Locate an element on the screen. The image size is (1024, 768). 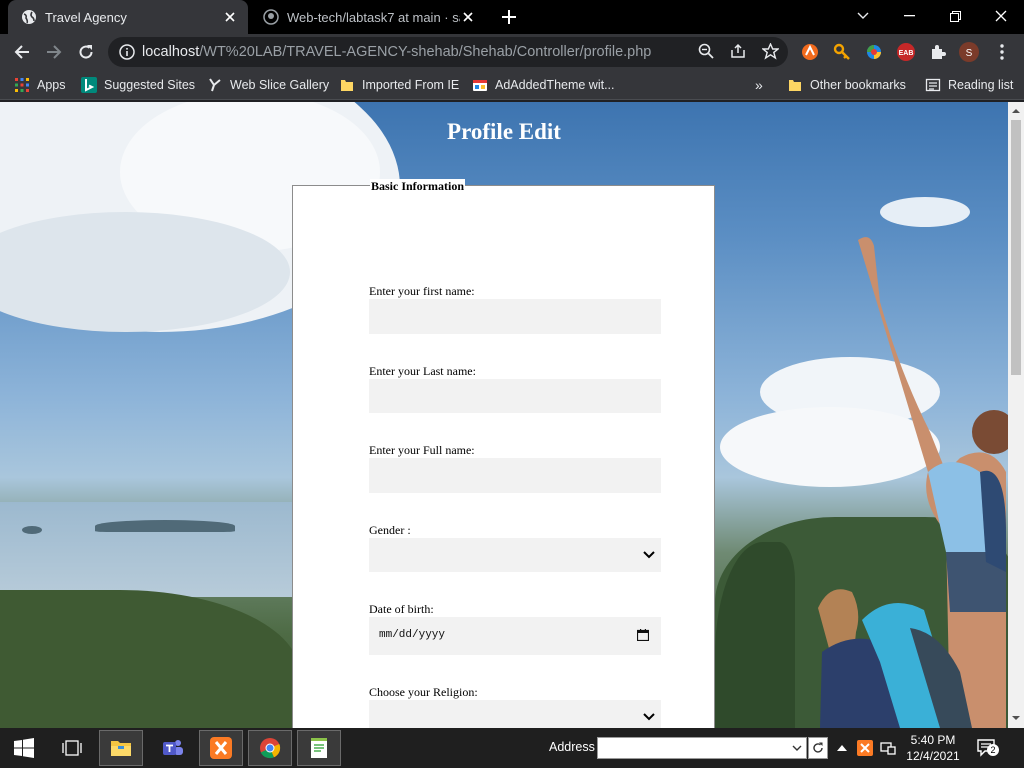
task-view-button is located at coordinates (72, 748).